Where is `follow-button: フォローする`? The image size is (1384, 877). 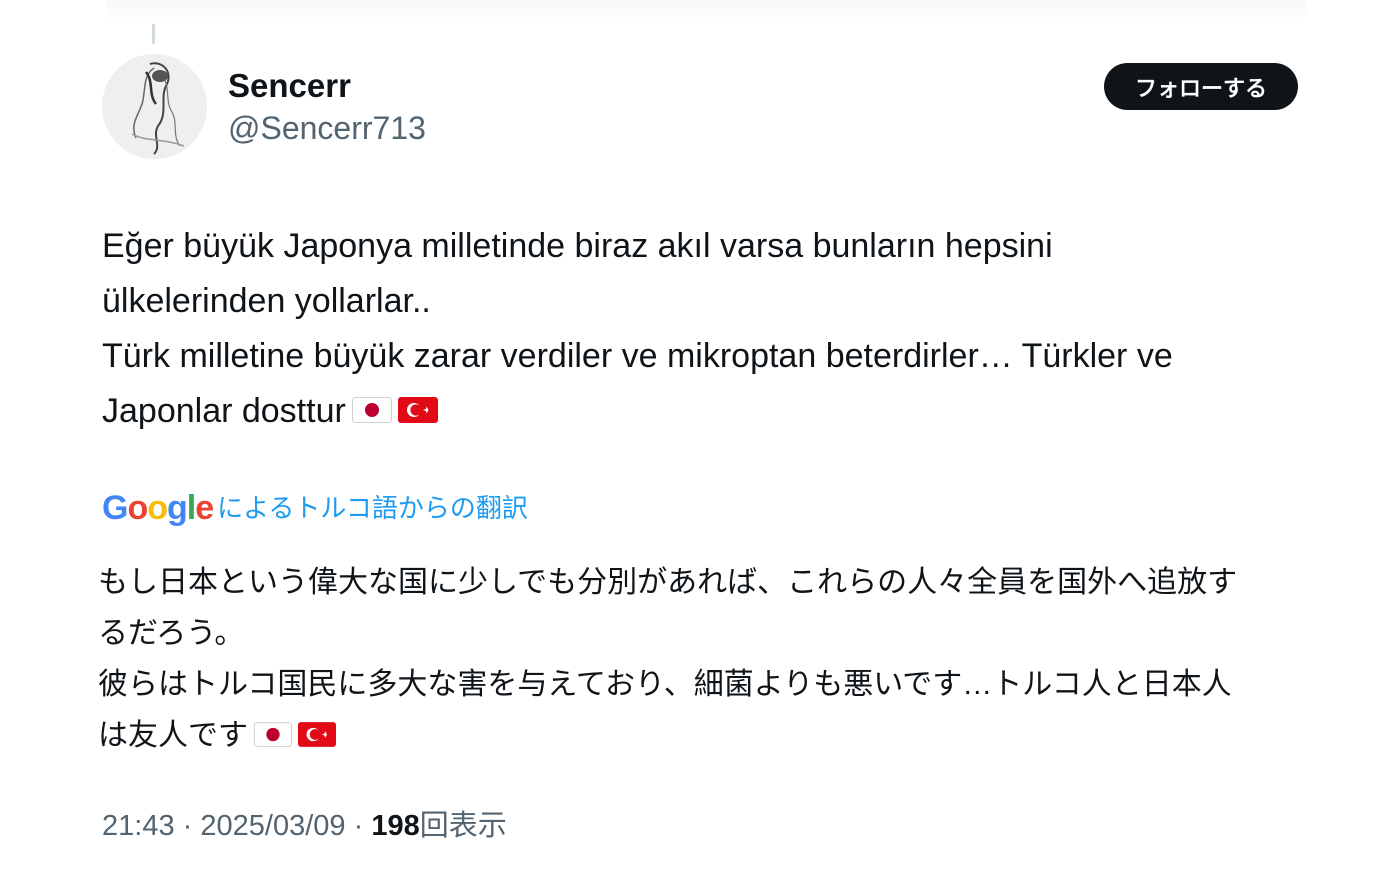 follow-button: フォローする is located at coordinates (1201, 86).